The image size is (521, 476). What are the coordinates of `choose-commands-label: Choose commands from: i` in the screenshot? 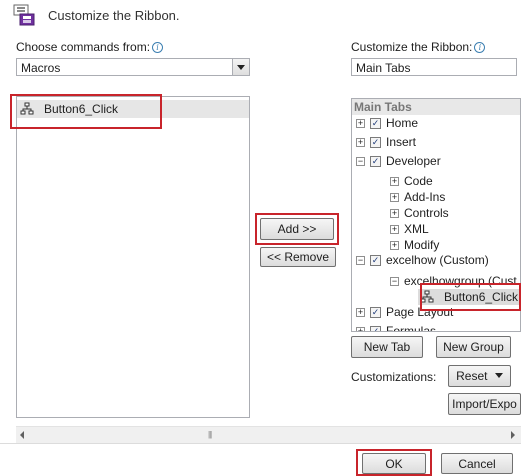 It's located at (90, 47).